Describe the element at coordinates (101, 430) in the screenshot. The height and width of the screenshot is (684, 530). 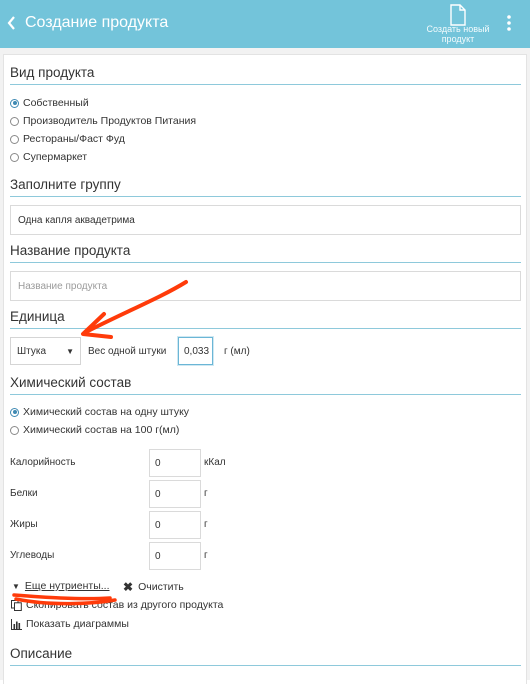
I see `radio-label: Химический состав на 100 г(мл)` at that location.